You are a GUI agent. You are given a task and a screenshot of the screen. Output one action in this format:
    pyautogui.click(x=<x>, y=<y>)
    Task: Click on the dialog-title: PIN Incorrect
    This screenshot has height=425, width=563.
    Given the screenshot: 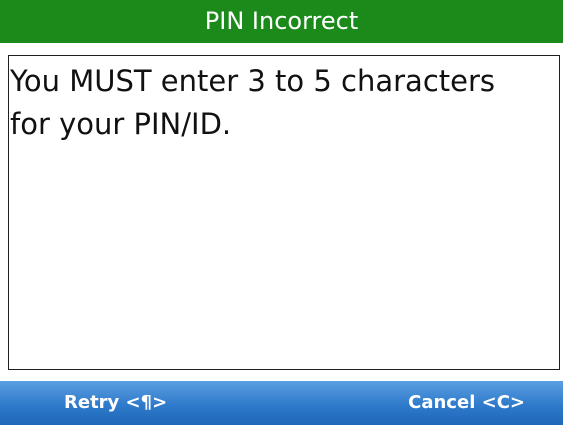 What is the action you would take?
    pyautogui.click(x=281, y=21)
    